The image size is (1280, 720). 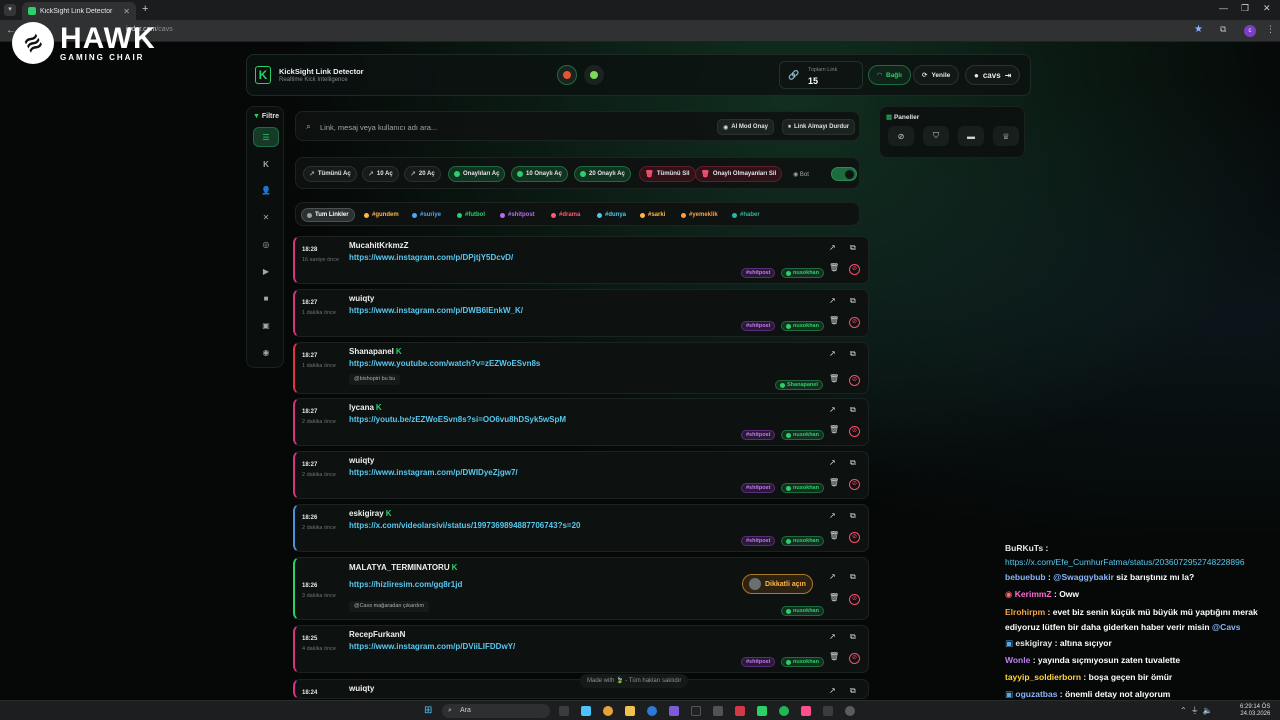 What do you see at coordinates (971, 136) in the screenshot?
I see `archive-icon: ▬` at bounding box center [971, 136].